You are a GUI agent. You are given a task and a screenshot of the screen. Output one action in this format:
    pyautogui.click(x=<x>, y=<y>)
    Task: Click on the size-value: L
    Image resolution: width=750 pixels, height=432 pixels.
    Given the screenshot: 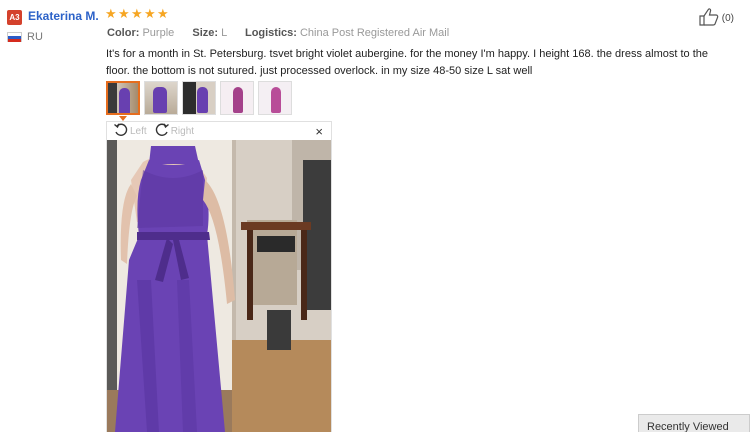 What is the action you would take?
    pyautogui.click(x=224, y=33)
    